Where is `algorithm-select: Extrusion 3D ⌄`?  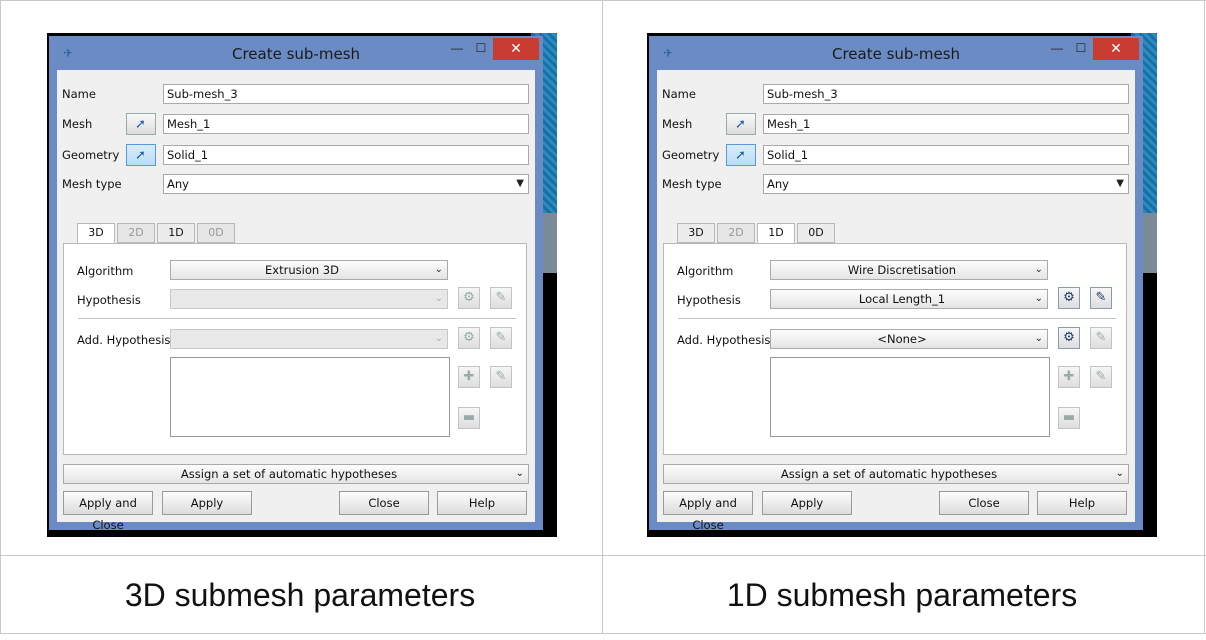 algorithm-select: Extrusion 3D ⌄ is located at coordinates (309, 270).